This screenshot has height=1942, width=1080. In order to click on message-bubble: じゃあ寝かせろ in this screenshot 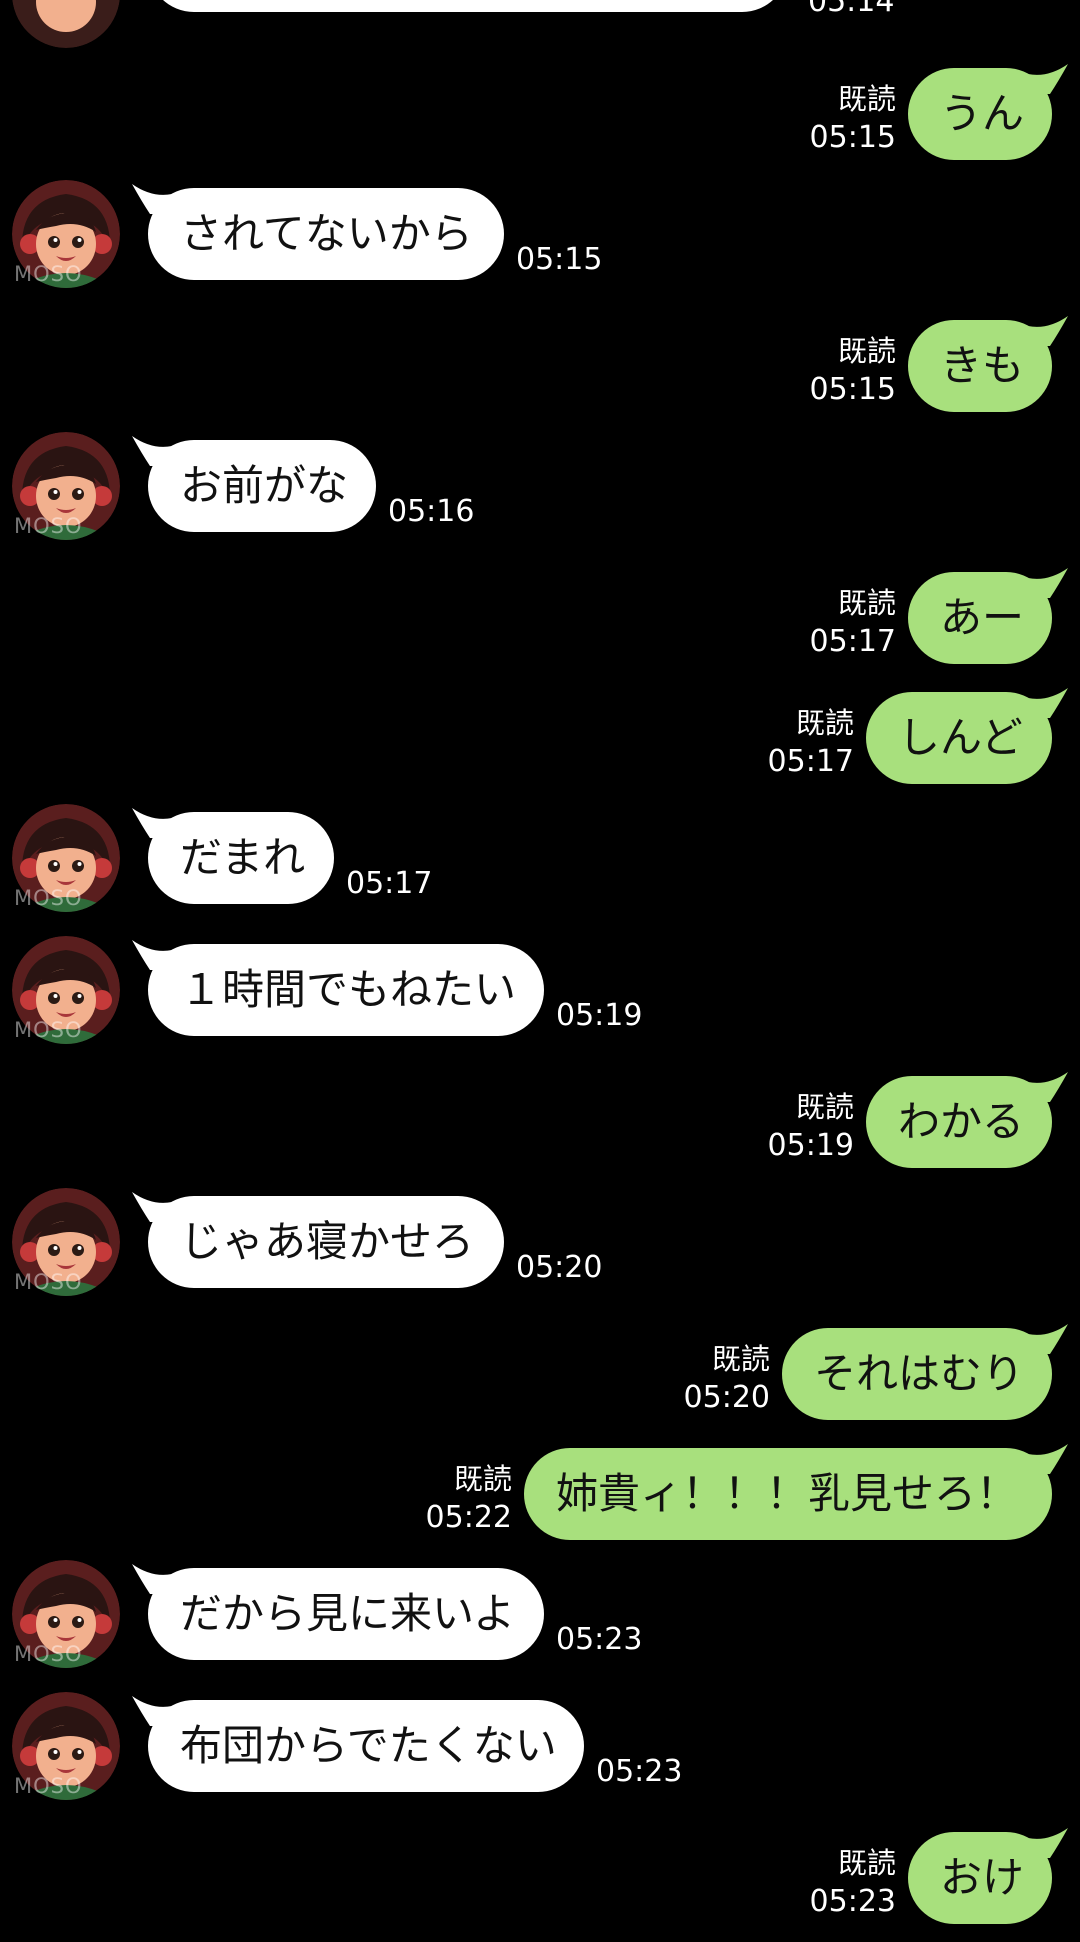, I will do `click(326, 1242)`.